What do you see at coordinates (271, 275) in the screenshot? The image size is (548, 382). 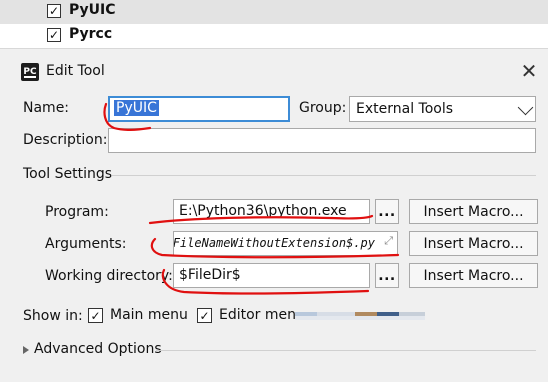 I see `working-directory-field: $FileDir$` at bounding box center [271, 275].